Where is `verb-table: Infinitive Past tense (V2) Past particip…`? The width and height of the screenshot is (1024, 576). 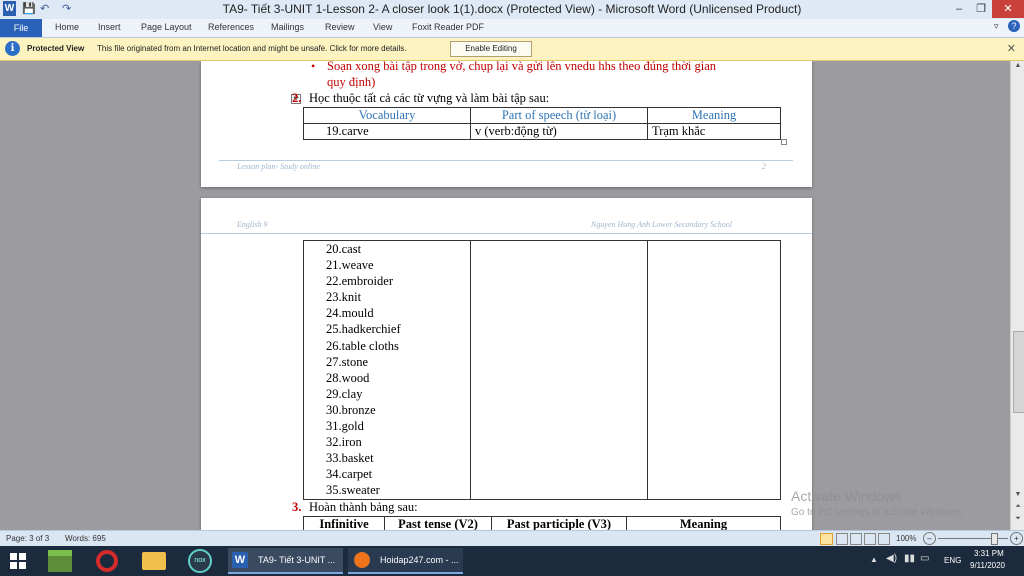
verb-table: Infinitive Past tense (V2) Past particip… is located at coordinates (542, 523).